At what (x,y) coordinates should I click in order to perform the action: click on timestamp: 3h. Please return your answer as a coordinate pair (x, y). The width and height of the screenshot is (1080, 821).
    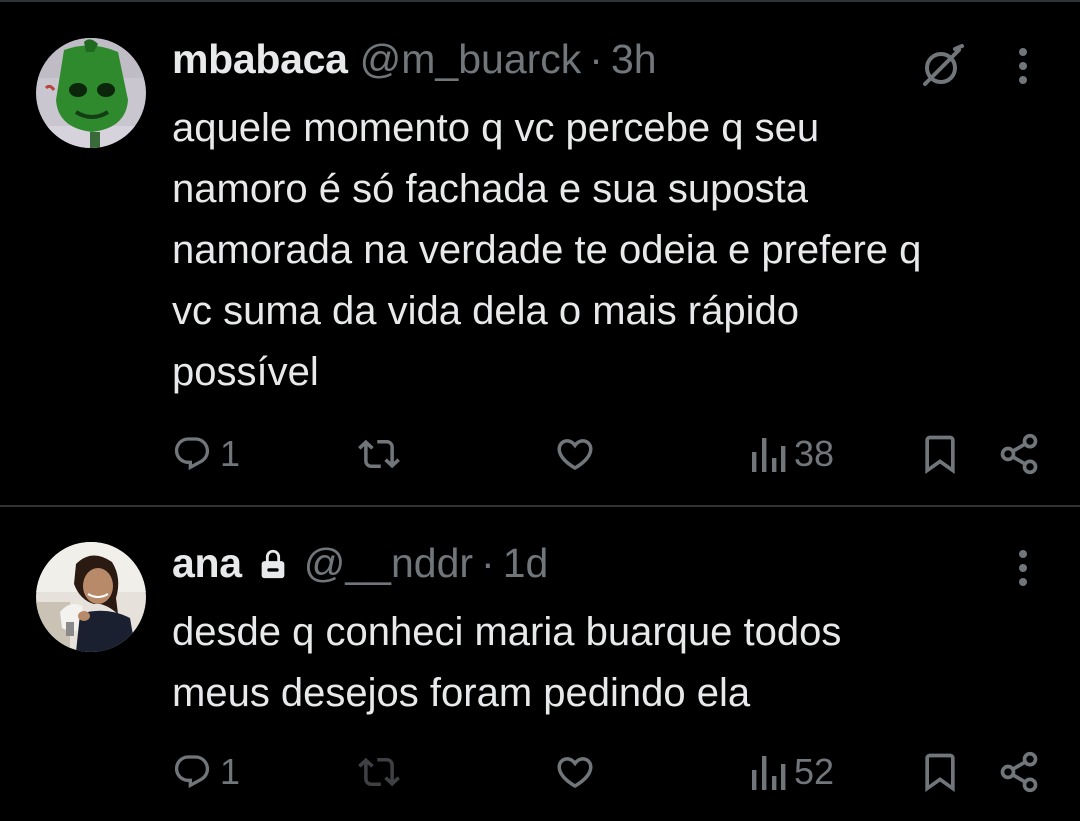
    Looking at the image, I should click on (634, 59).